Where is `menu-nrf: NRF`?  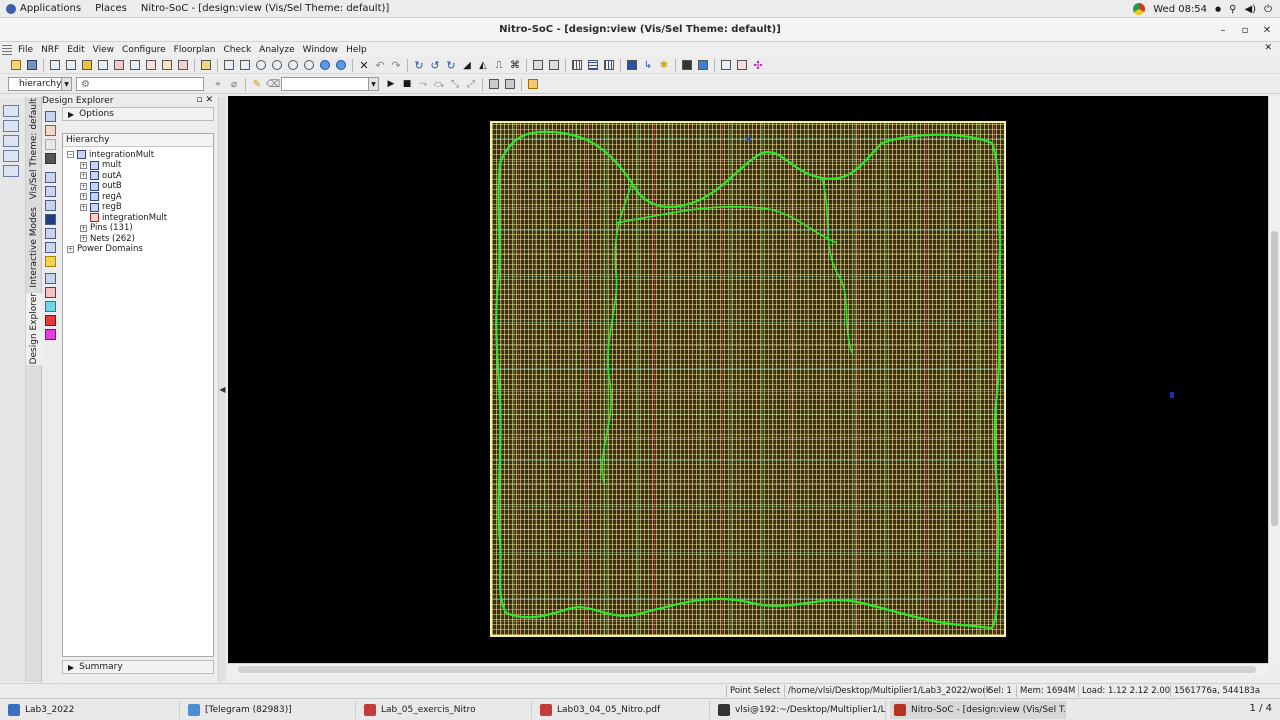 menu-nrf: NRF is located at coordinates (50, 50).